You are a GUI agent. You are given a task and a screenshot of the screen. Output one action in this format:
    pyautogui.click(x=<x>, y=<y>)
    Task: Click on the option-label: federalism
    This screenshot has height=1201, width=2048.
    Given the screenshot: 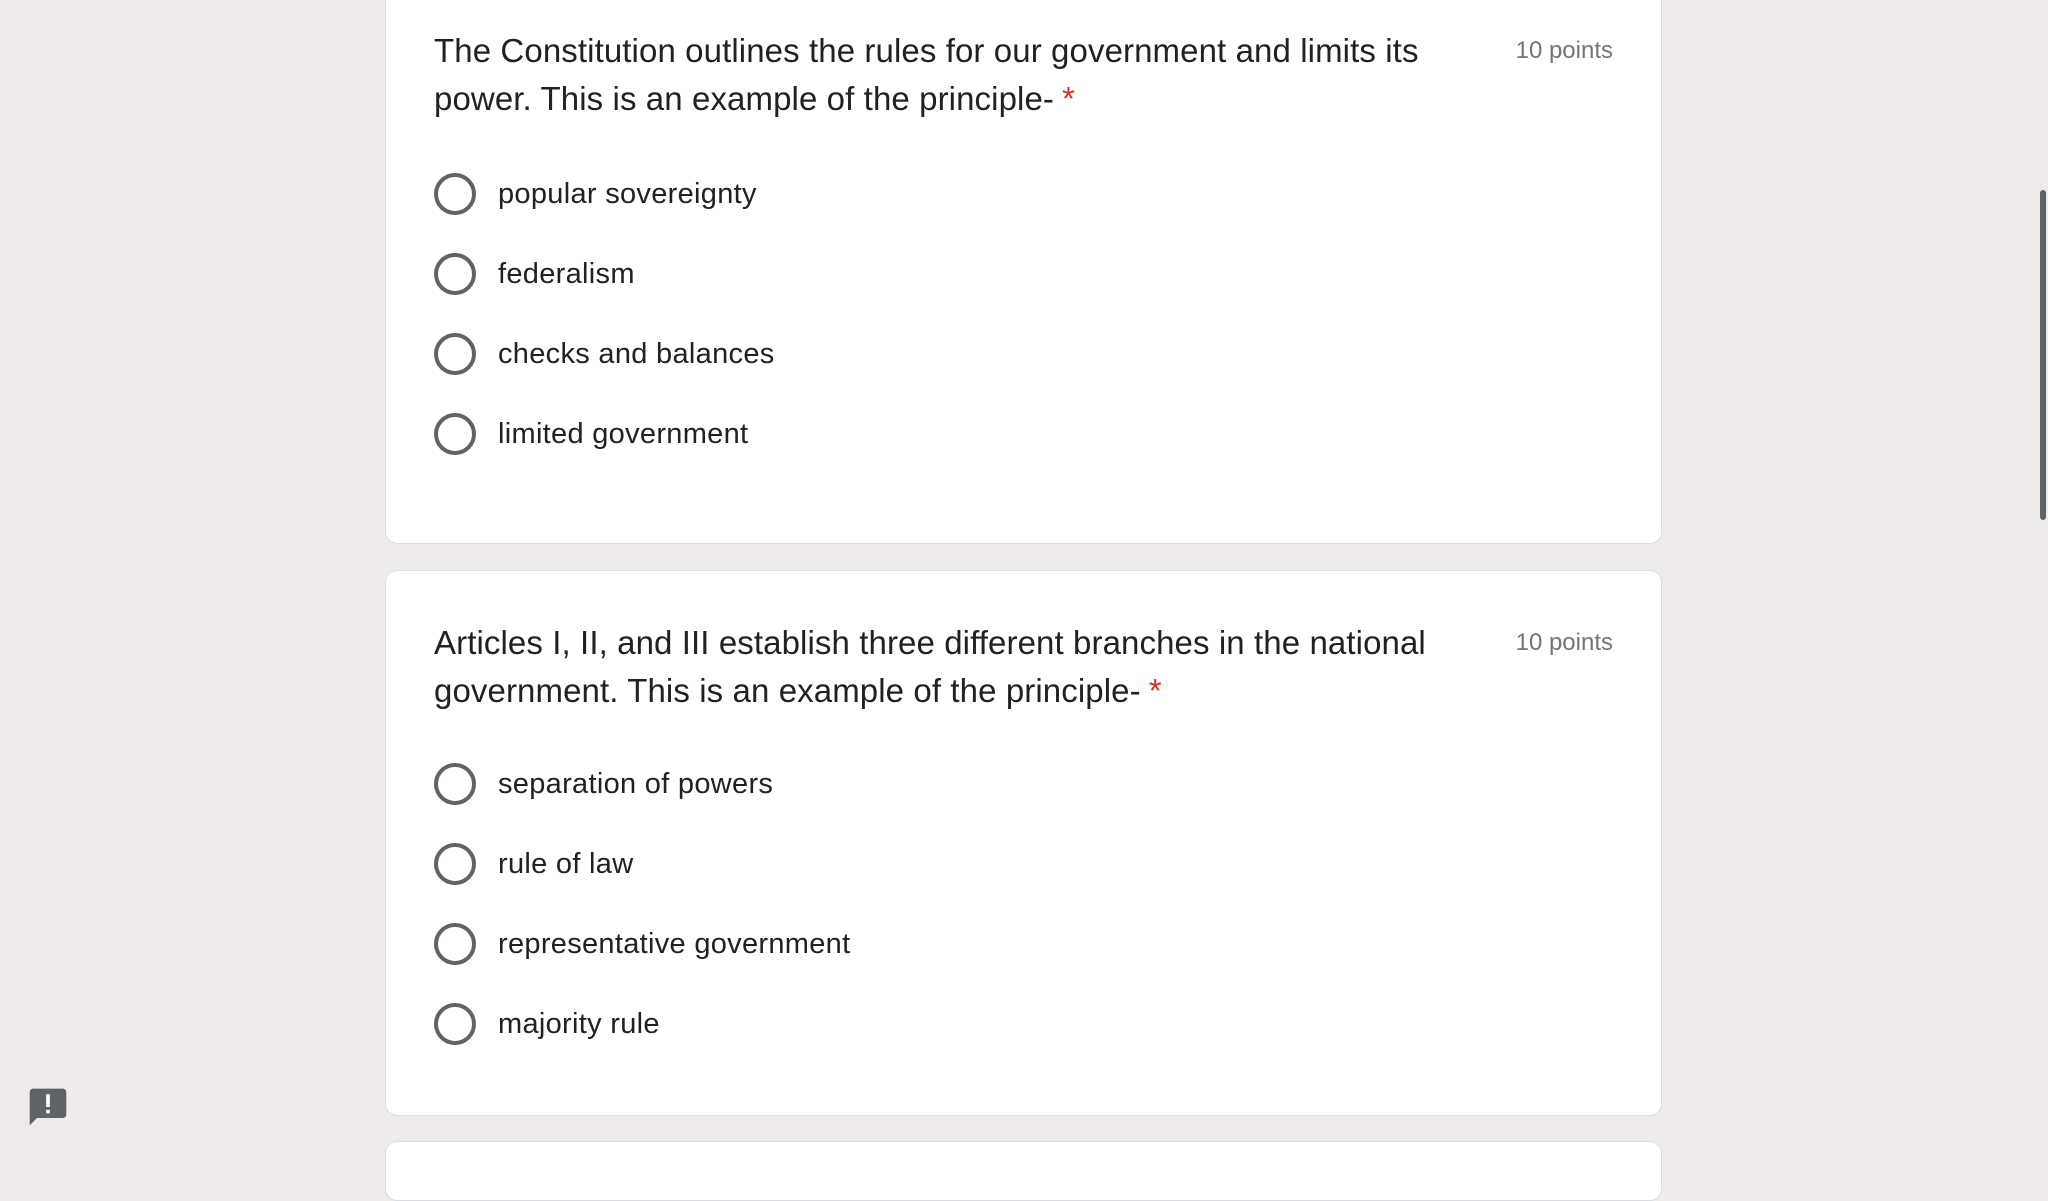 What is the action you would take?
    pyautogui.click(x=566, y=273)
    